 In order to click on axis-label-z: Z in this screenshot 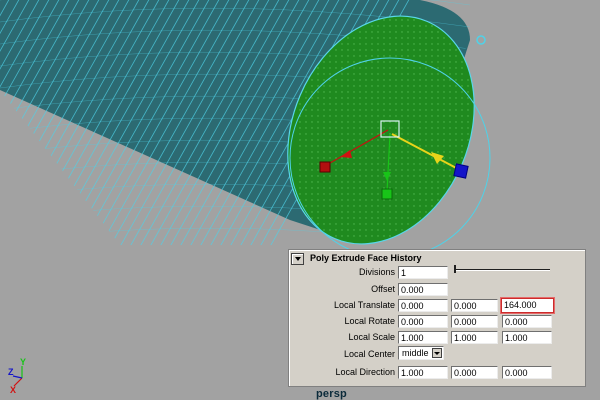, I will do `click(11, 372)`.